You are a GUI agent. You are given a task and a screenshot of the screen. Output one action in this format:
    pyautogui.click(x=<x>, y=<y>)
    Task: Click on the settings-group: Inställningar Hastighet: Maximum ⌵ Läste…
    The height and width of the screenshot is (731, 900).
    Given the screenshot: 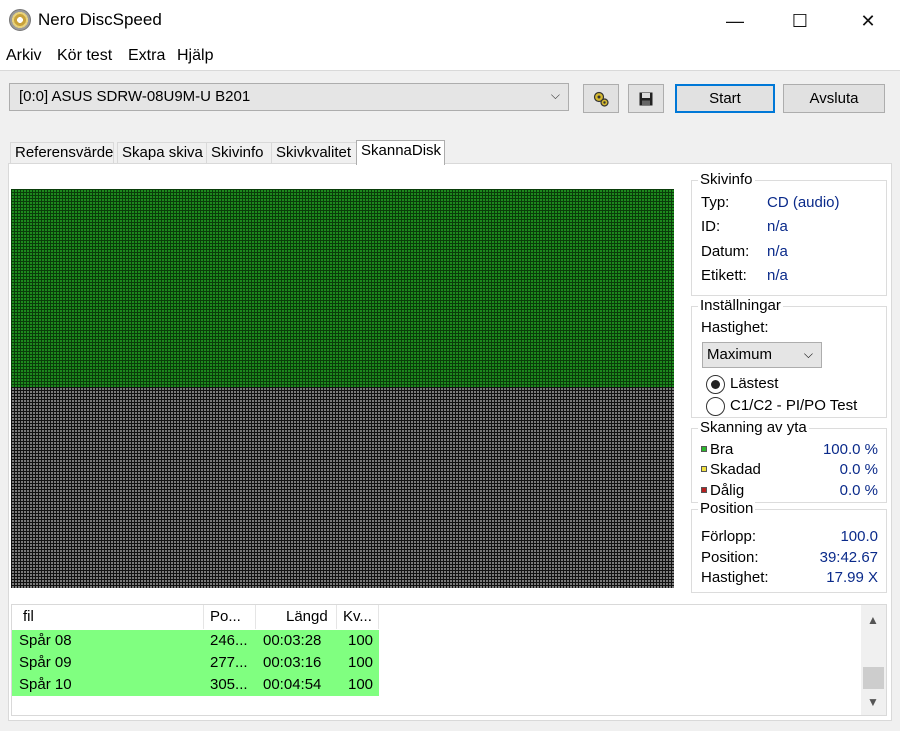 What is the action you would take?
    pyautogui.click(x=789, y=357)
    